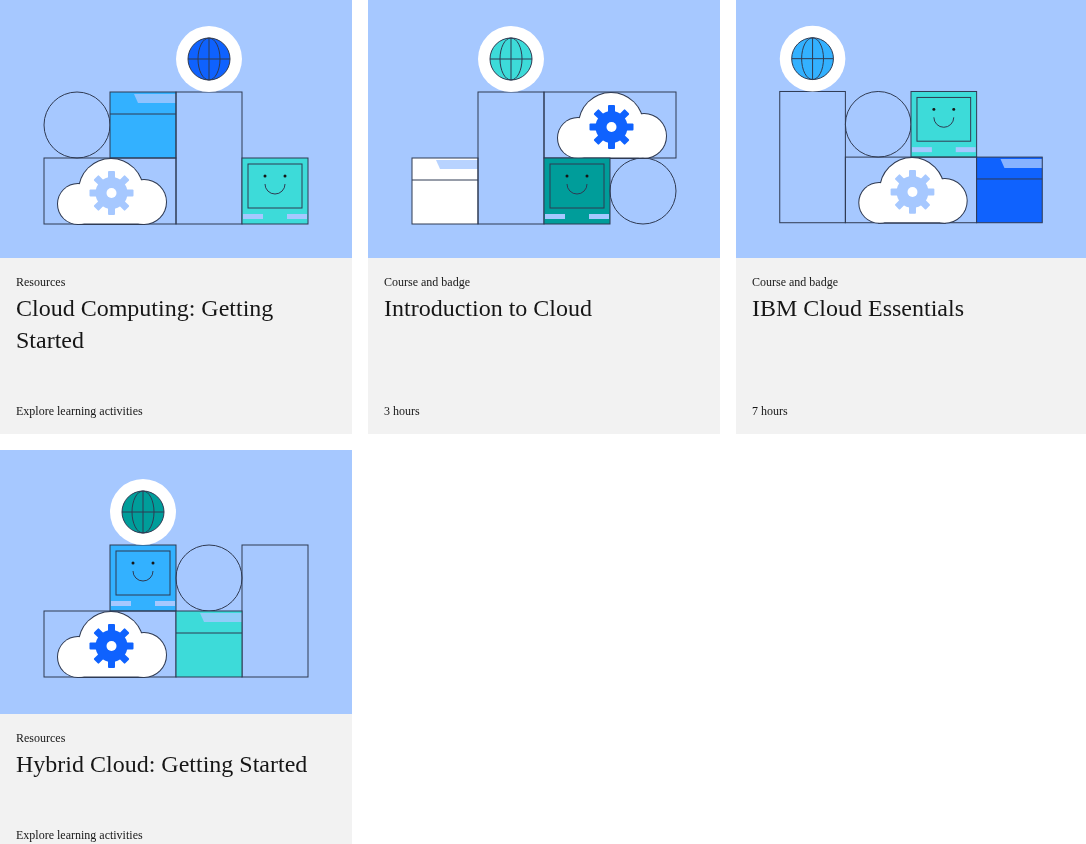  What do you see at coordinates (145, 324) in the screenshot?
I see `card-title: Cloud Computing: Getting Started` at bounding box center [145, 324].